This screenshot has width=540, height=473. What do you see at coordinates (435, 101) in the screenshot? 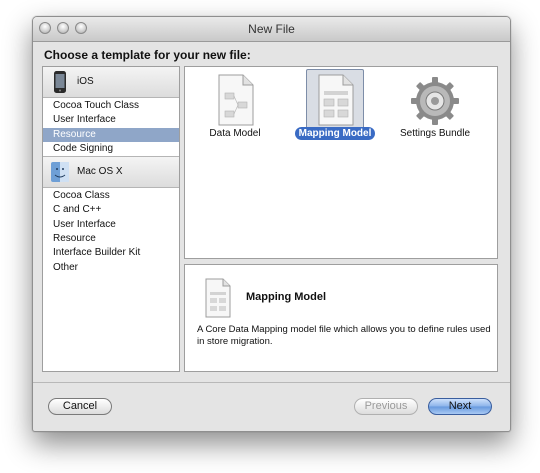
I see `gear-icon` at bounding box center [435, 101].